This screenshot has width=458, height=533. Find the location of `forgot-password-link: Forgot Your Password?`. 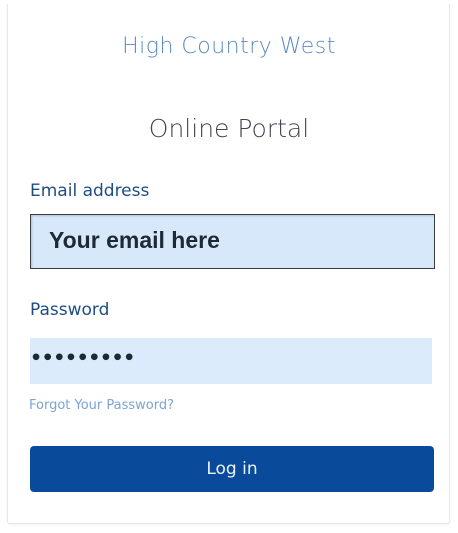

forgot-password-link: Forgot Your Password? is located at coordinates (101, 405).